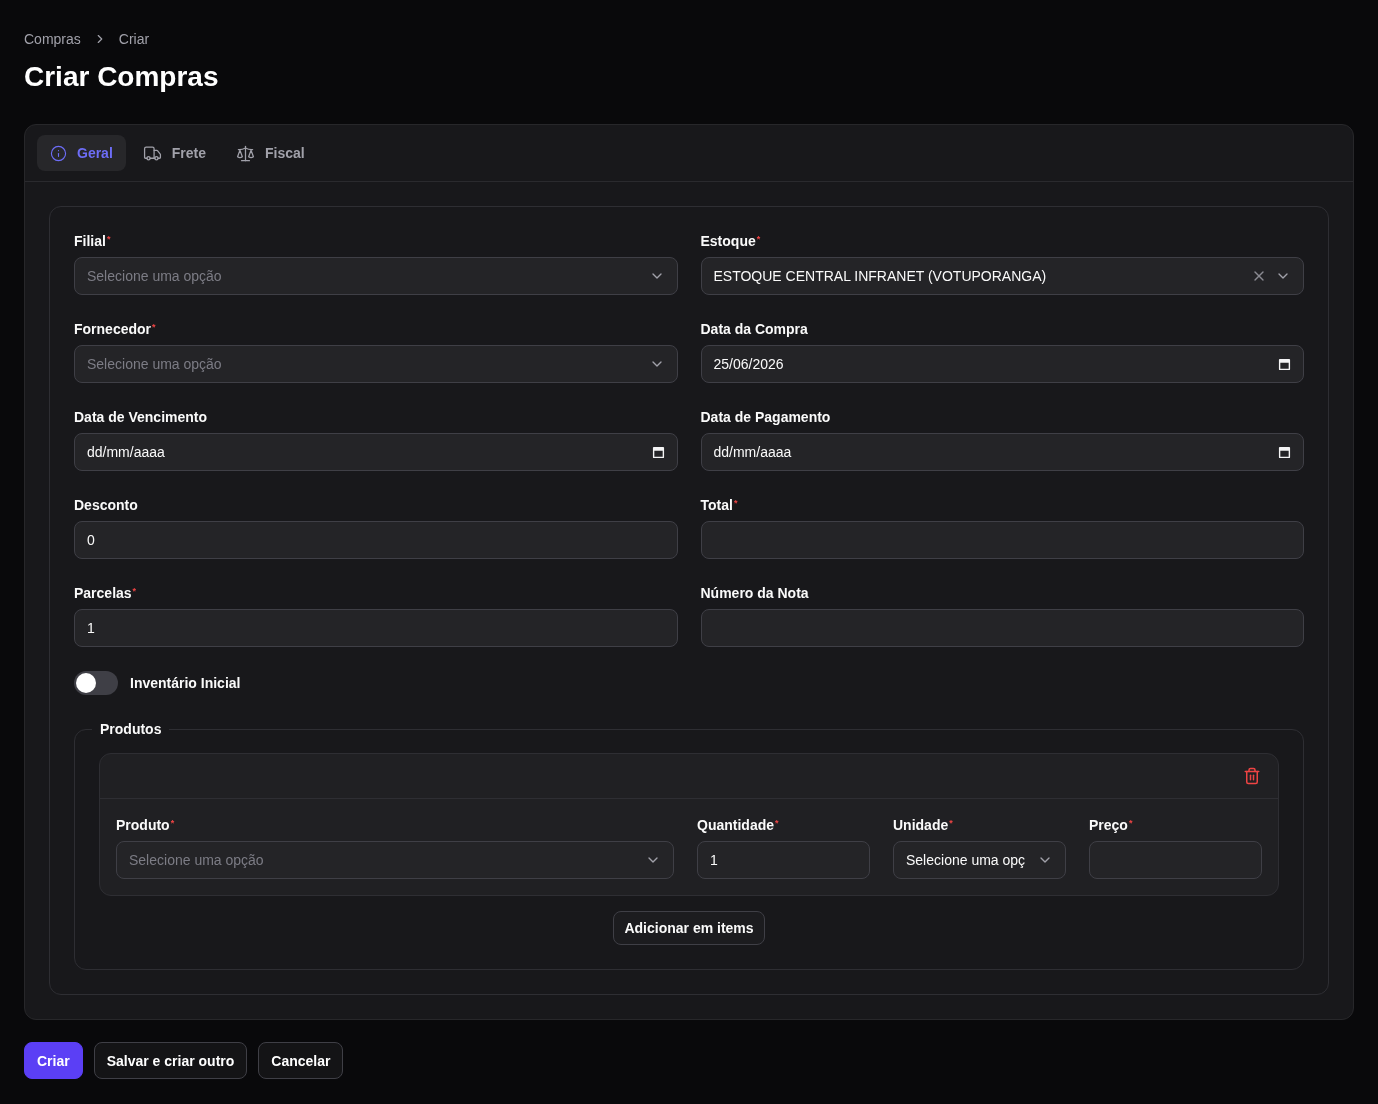 Image resolution: width=1378 pixels, height=1104 pixels. Describe the element at coordinates (731, 241) in the screenshot. I see `field-label: Estoque$^{*}$` at that location.